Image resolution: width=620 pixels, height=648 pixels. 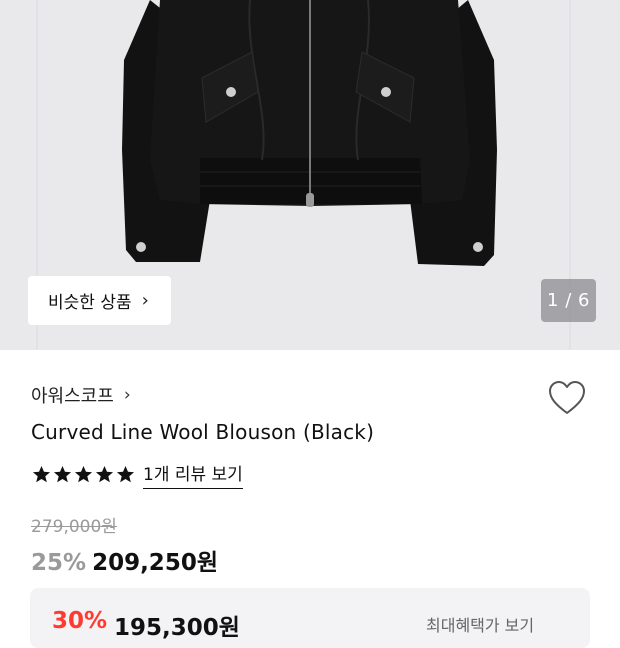 I want to click on rating-stars, so click(x=83, y=474).